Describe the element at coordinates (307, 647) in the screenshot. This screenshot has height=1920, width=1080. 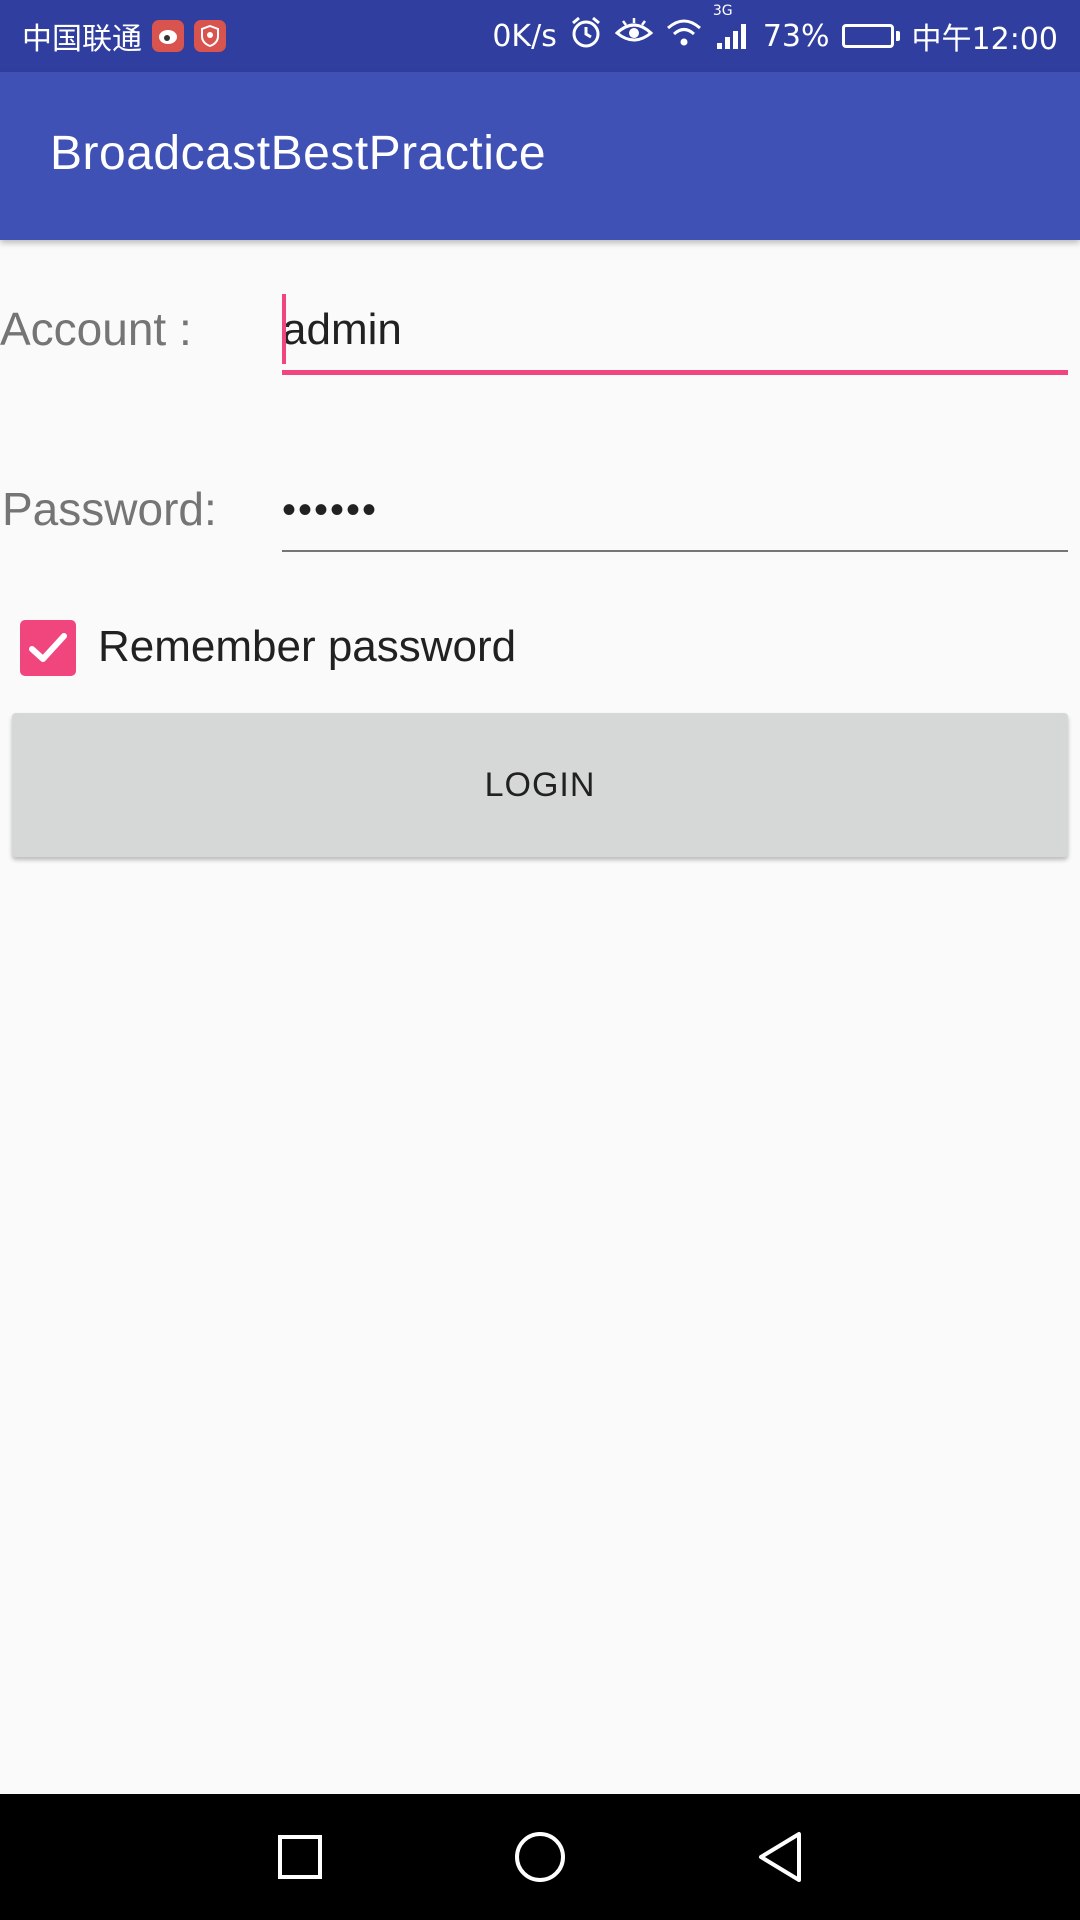
I see `remember-password-label: Remember password` at that location.